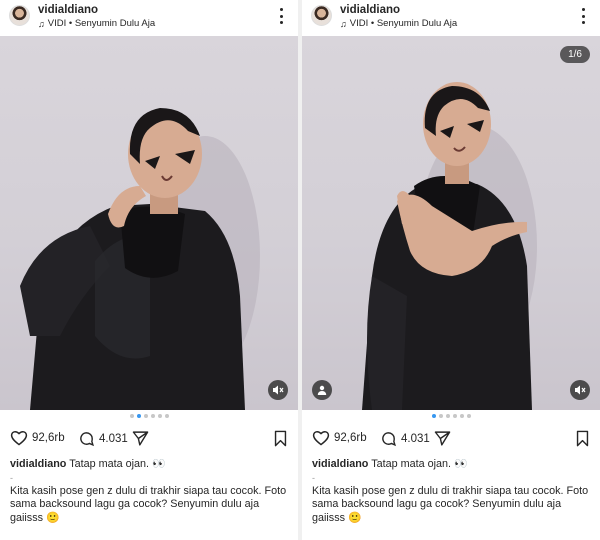 This screenshot has width=600, height=540. I want to click on user-tag-icon, so click(322, 390).